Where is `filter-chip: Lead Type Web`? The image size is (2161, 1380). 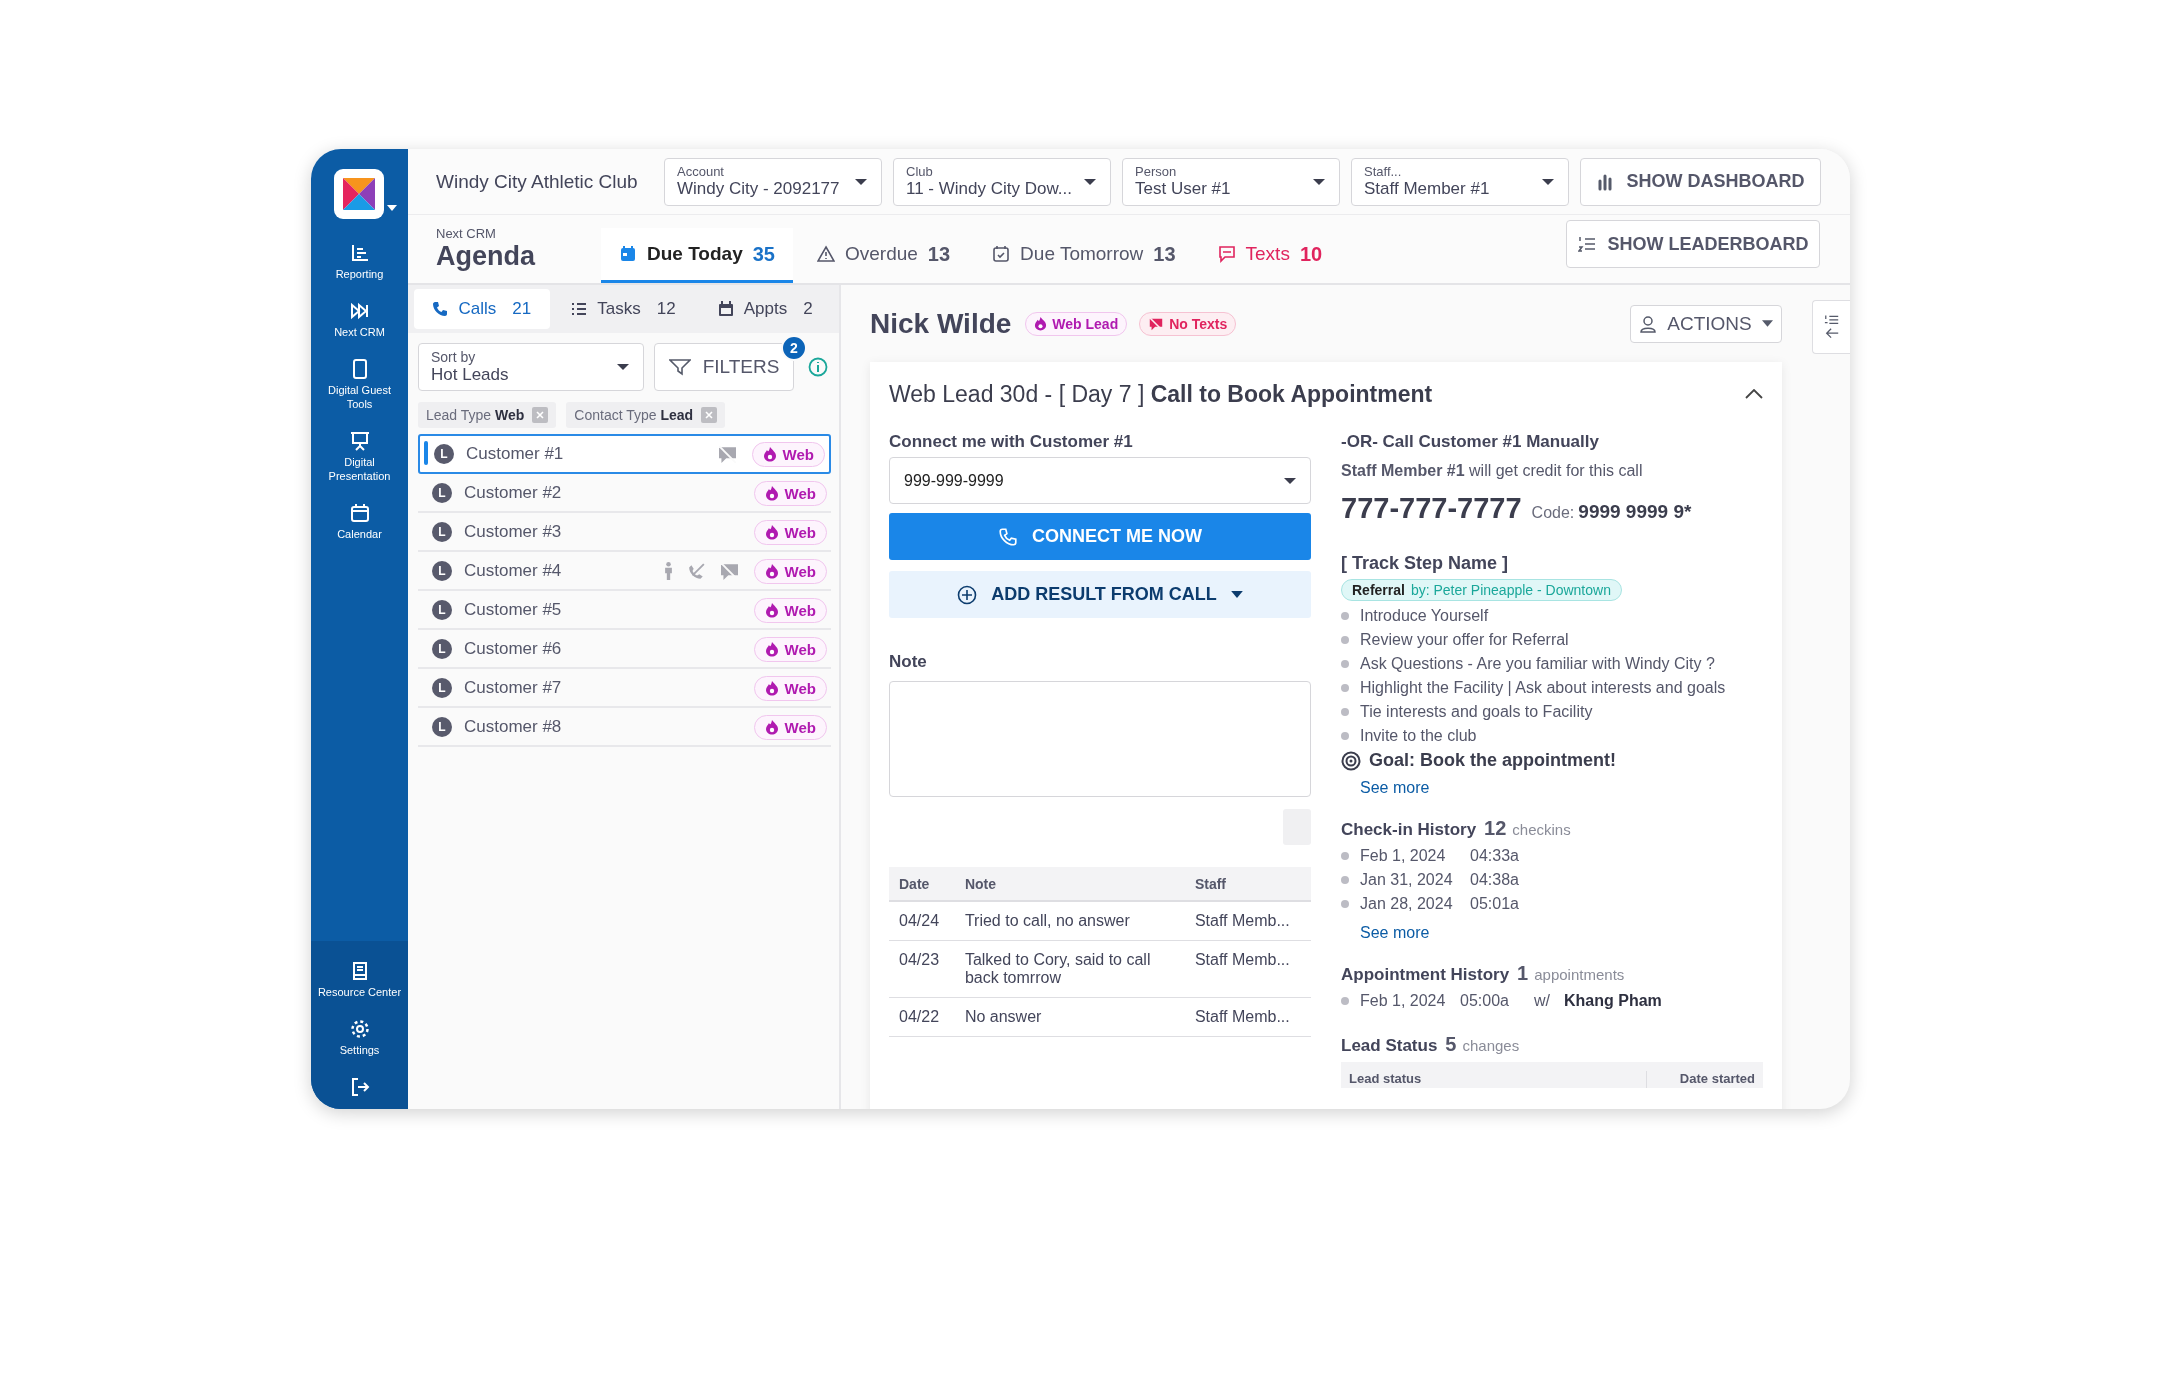 filter-chip: Lead Type Web is located at coordinates (487, 415).